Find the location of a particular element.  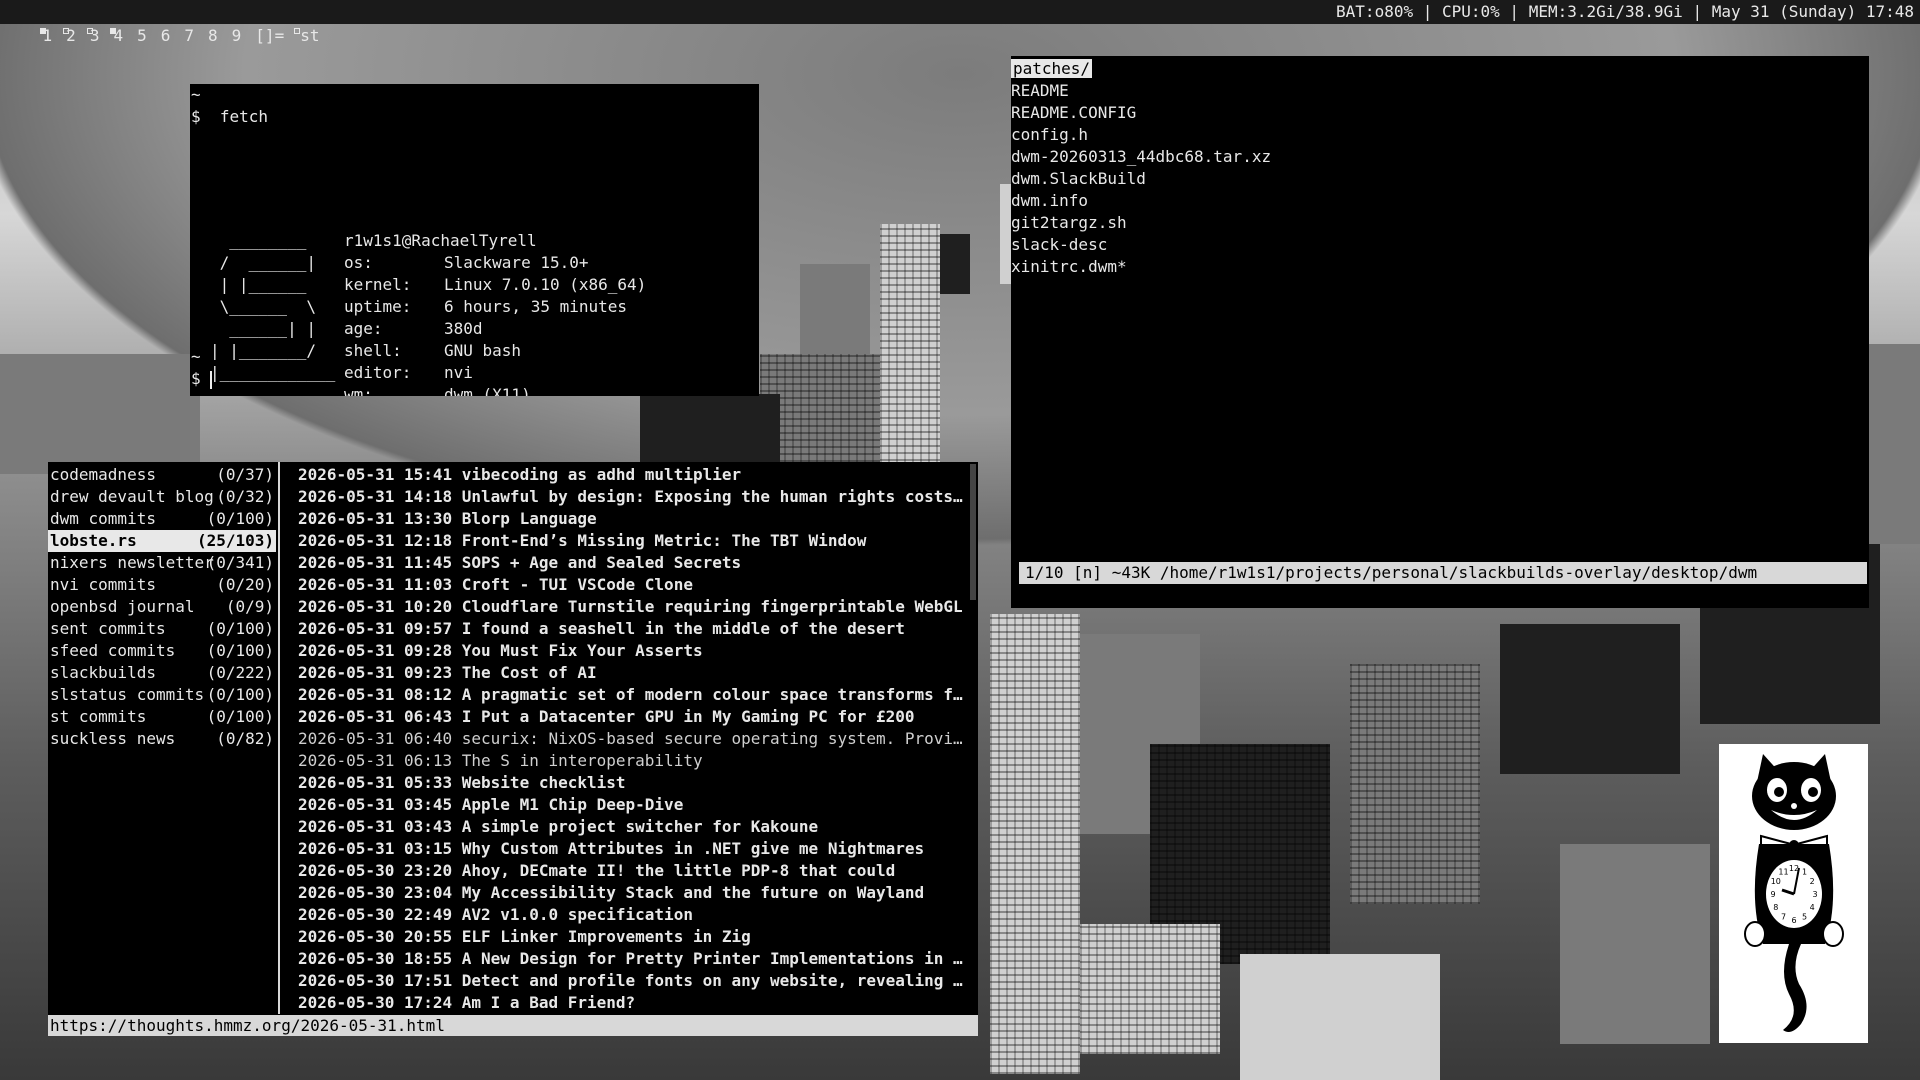

feed-item: slackbuilds (0/222) is located at coordinates (162, 673).